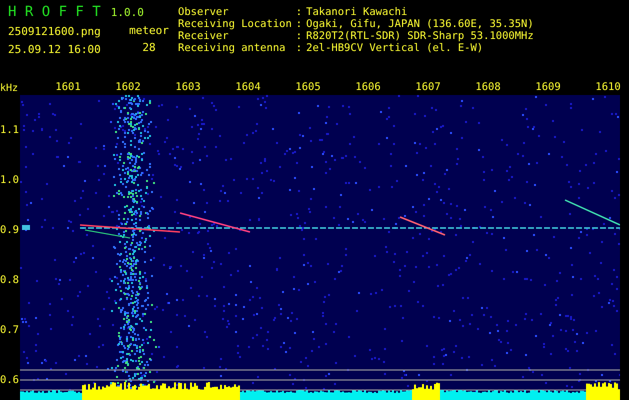  I want to click on count-label: meteor, so click(149, 30).